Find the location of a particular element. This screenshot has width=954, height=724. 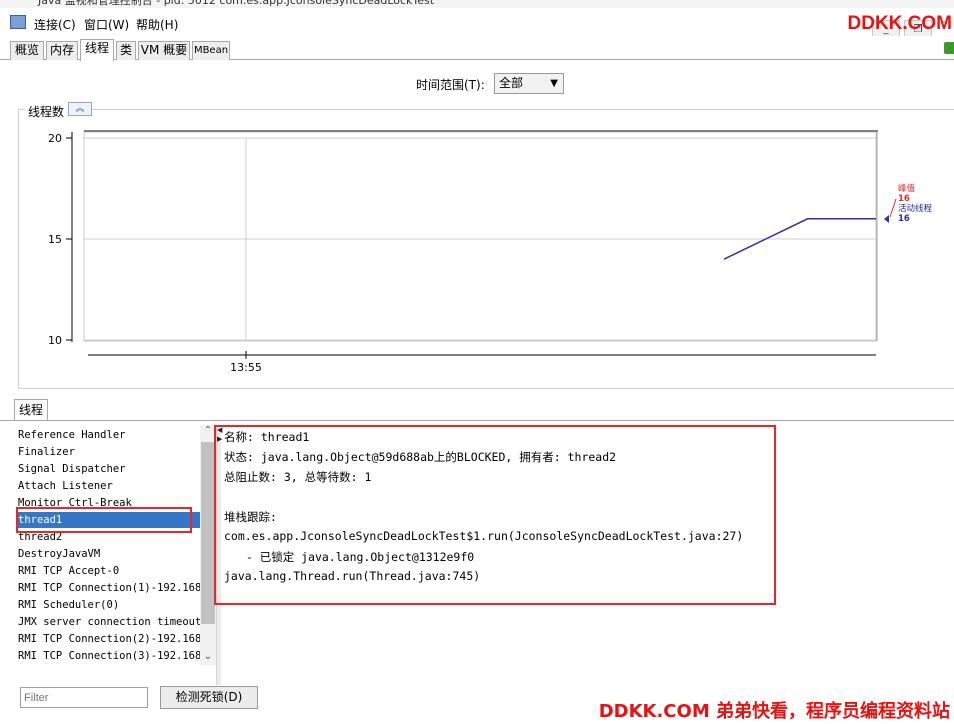

scroll-down-icon: ⌄ is located at coordinates (208, 656).